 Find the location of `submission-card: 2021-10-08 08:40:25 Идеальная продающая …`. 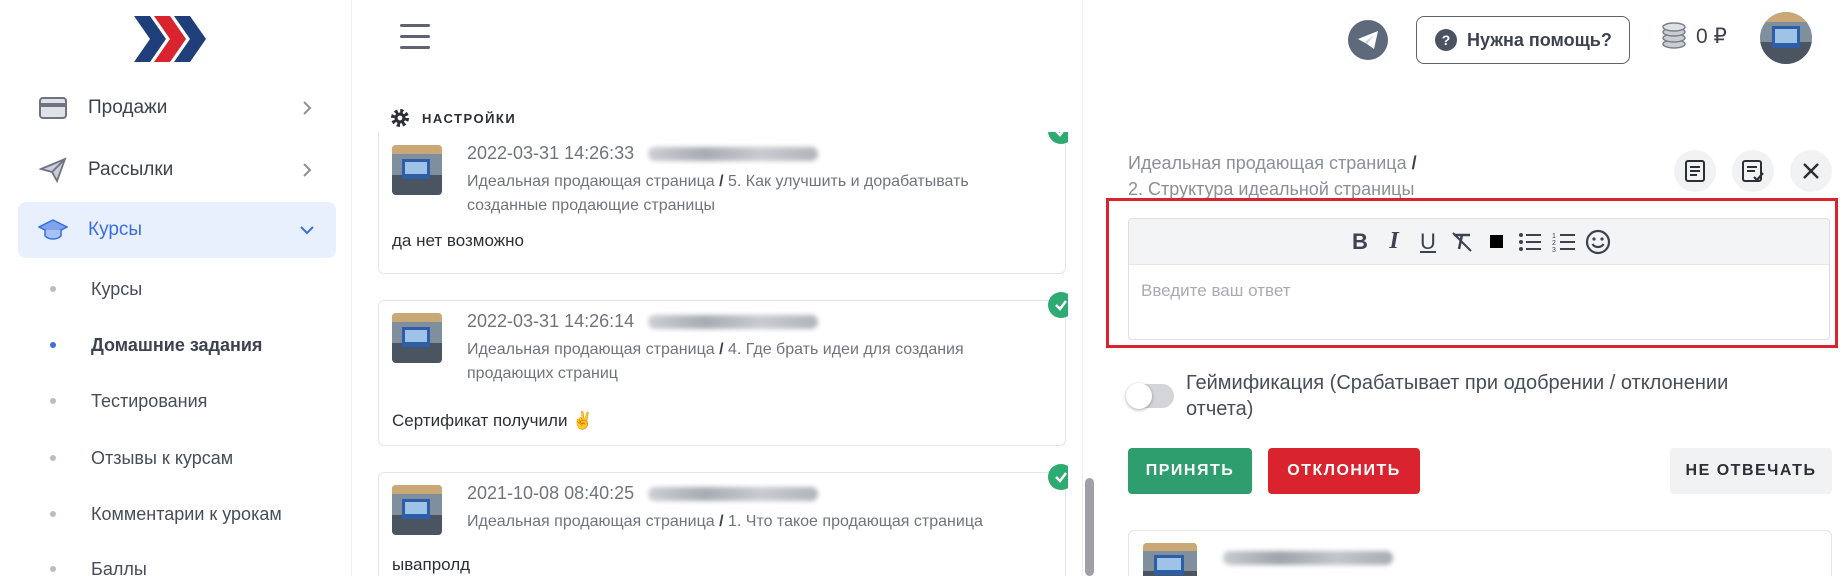

submission-card: 2021-10-08 08:40:25 Идеальная продающая … is located at coordinates (722, 524).